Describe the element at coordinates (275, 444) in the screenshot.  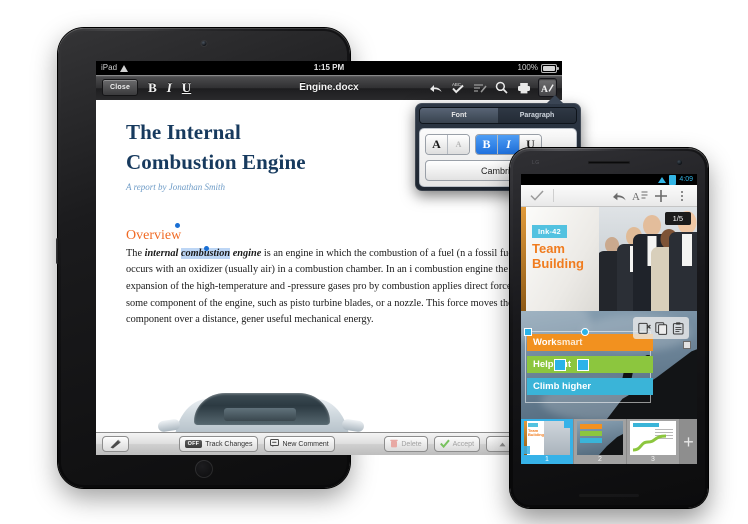
I see `comment-icon` at that location.